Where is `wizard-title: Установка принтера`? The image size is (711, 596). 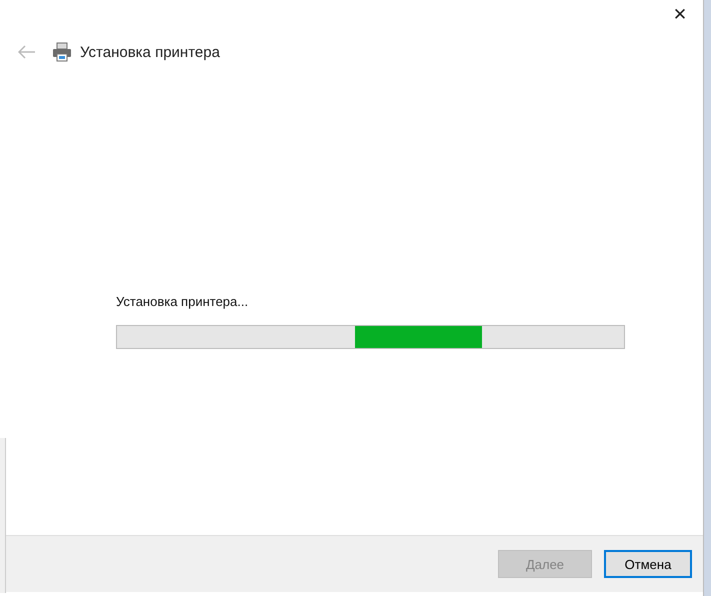
wizard-title: Установка принтера is located at coordinates (150, 52).